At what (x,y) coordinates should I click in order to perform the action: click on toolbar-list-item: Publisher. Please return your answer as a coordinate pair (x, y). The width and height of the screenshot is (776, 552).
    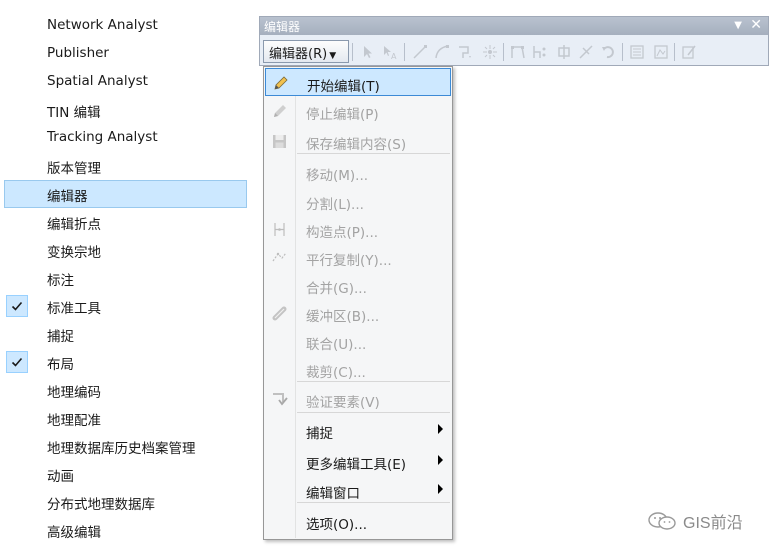
    Looking at the image, I should click on (125, 54).